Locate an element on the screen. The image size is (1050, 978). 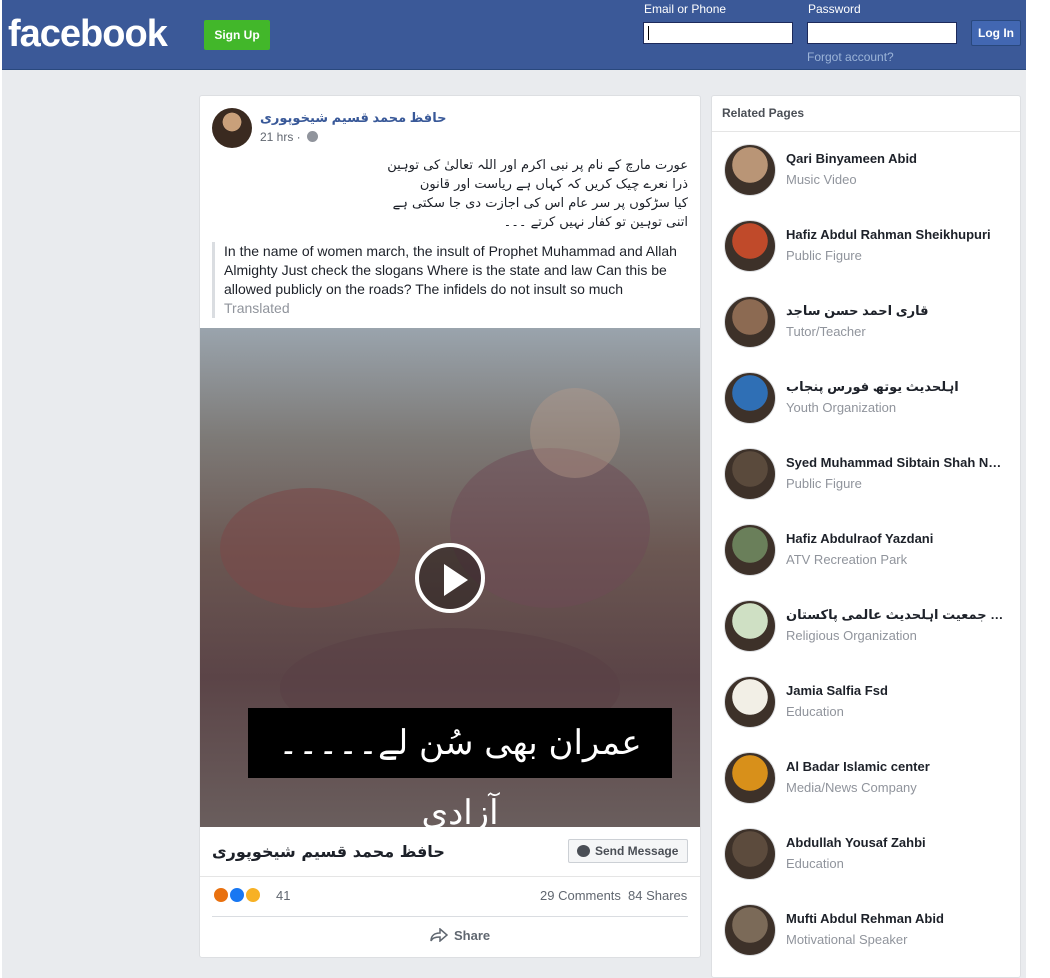
post-timestamp: 21 hrs · is located at coordinates (289, 137).